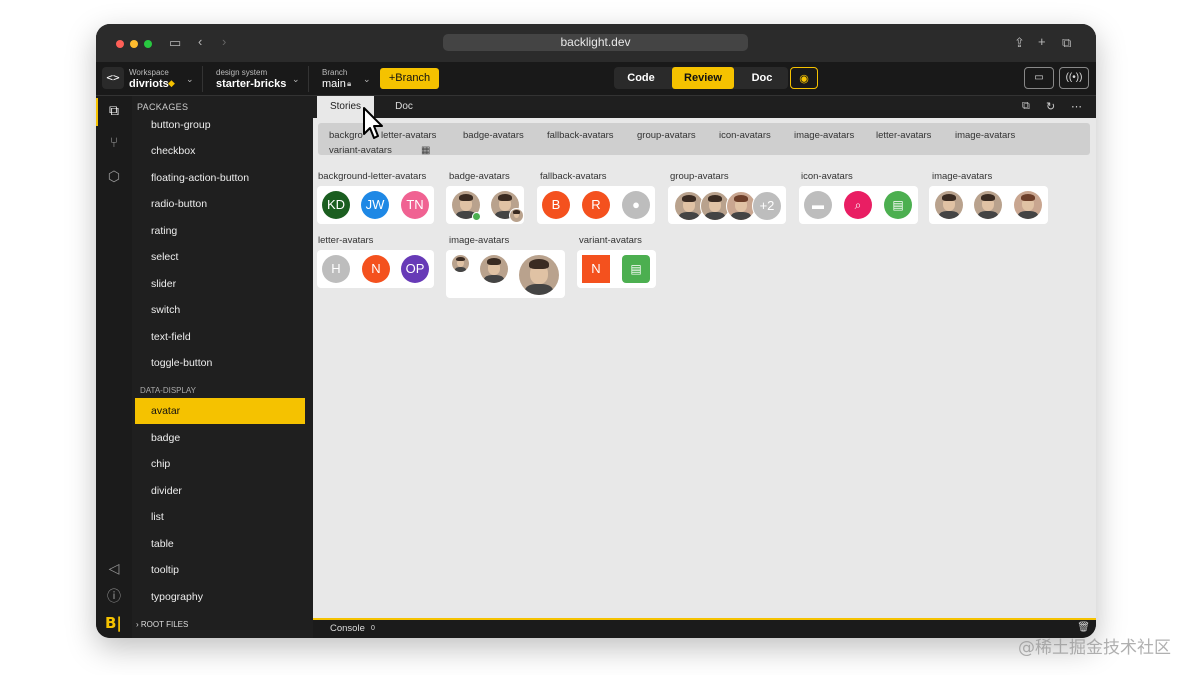 This screenshot has height=675, width=1200. Describe the element at coordinates (425, 150) in the screenshot. I see `grid-view-icon: ▦` at that location.